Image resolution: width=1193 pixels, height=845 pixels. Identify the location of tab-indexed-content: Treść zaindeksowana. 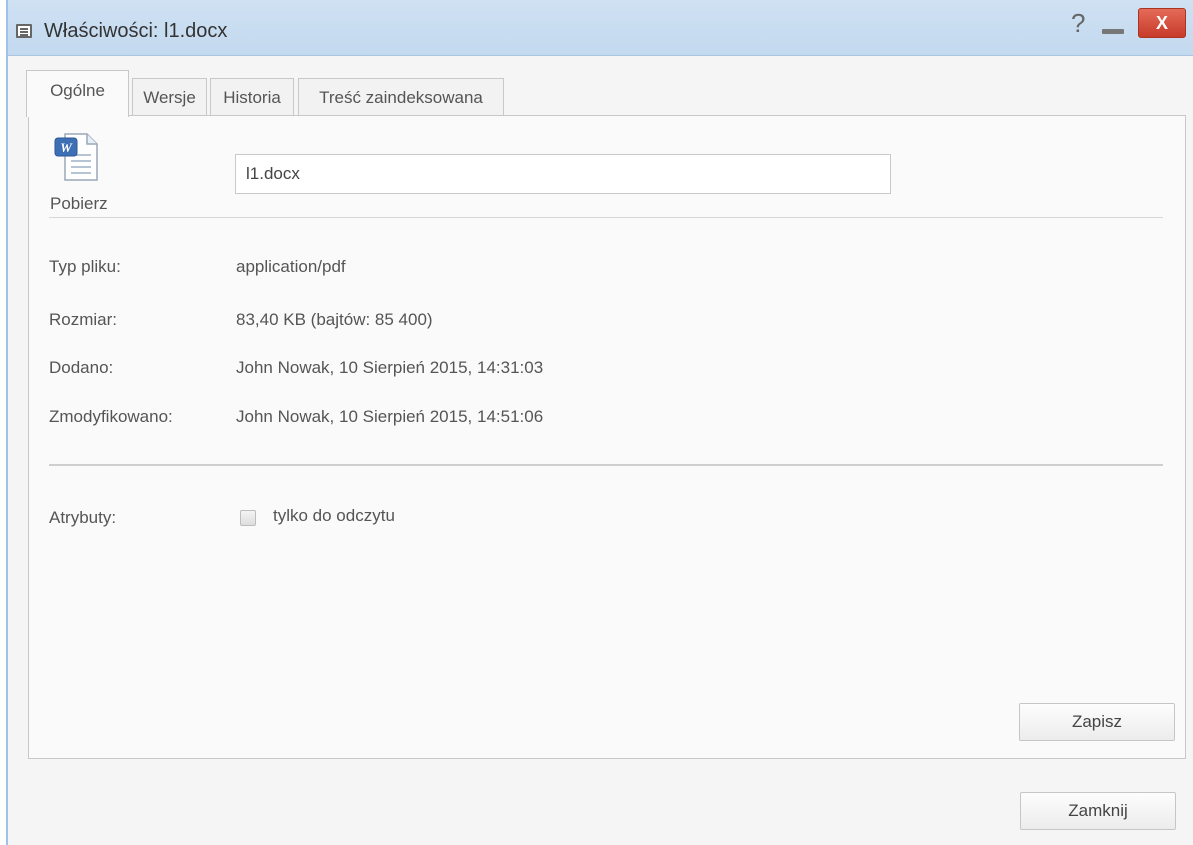
(401, 97).